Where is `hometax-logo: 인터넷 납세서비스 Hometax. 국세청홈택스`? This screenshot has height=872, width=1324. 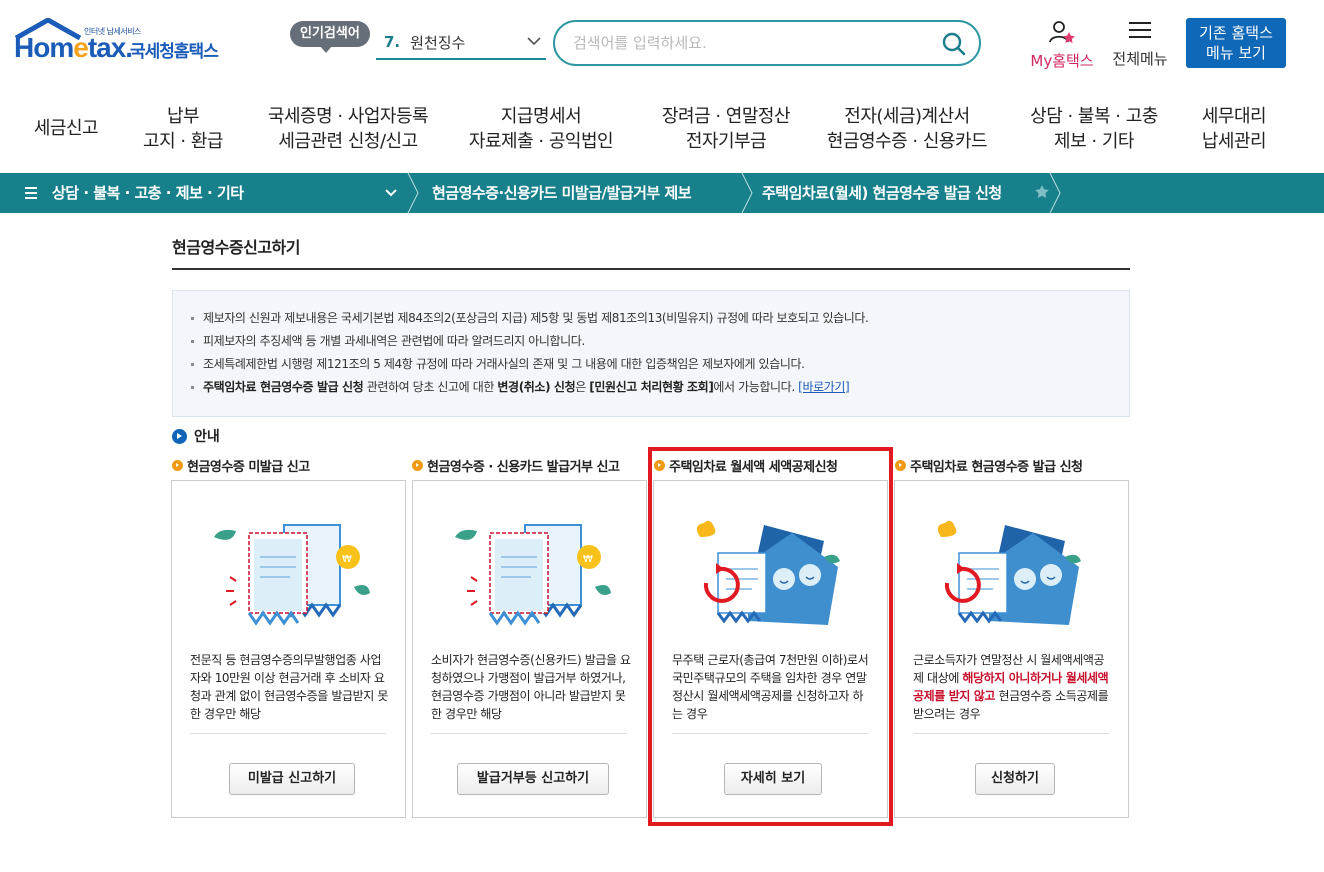
hometax-logo: 인터넷 납세서비스 Hometax. 국세청홈택스 is located at coordinates (122, 44).